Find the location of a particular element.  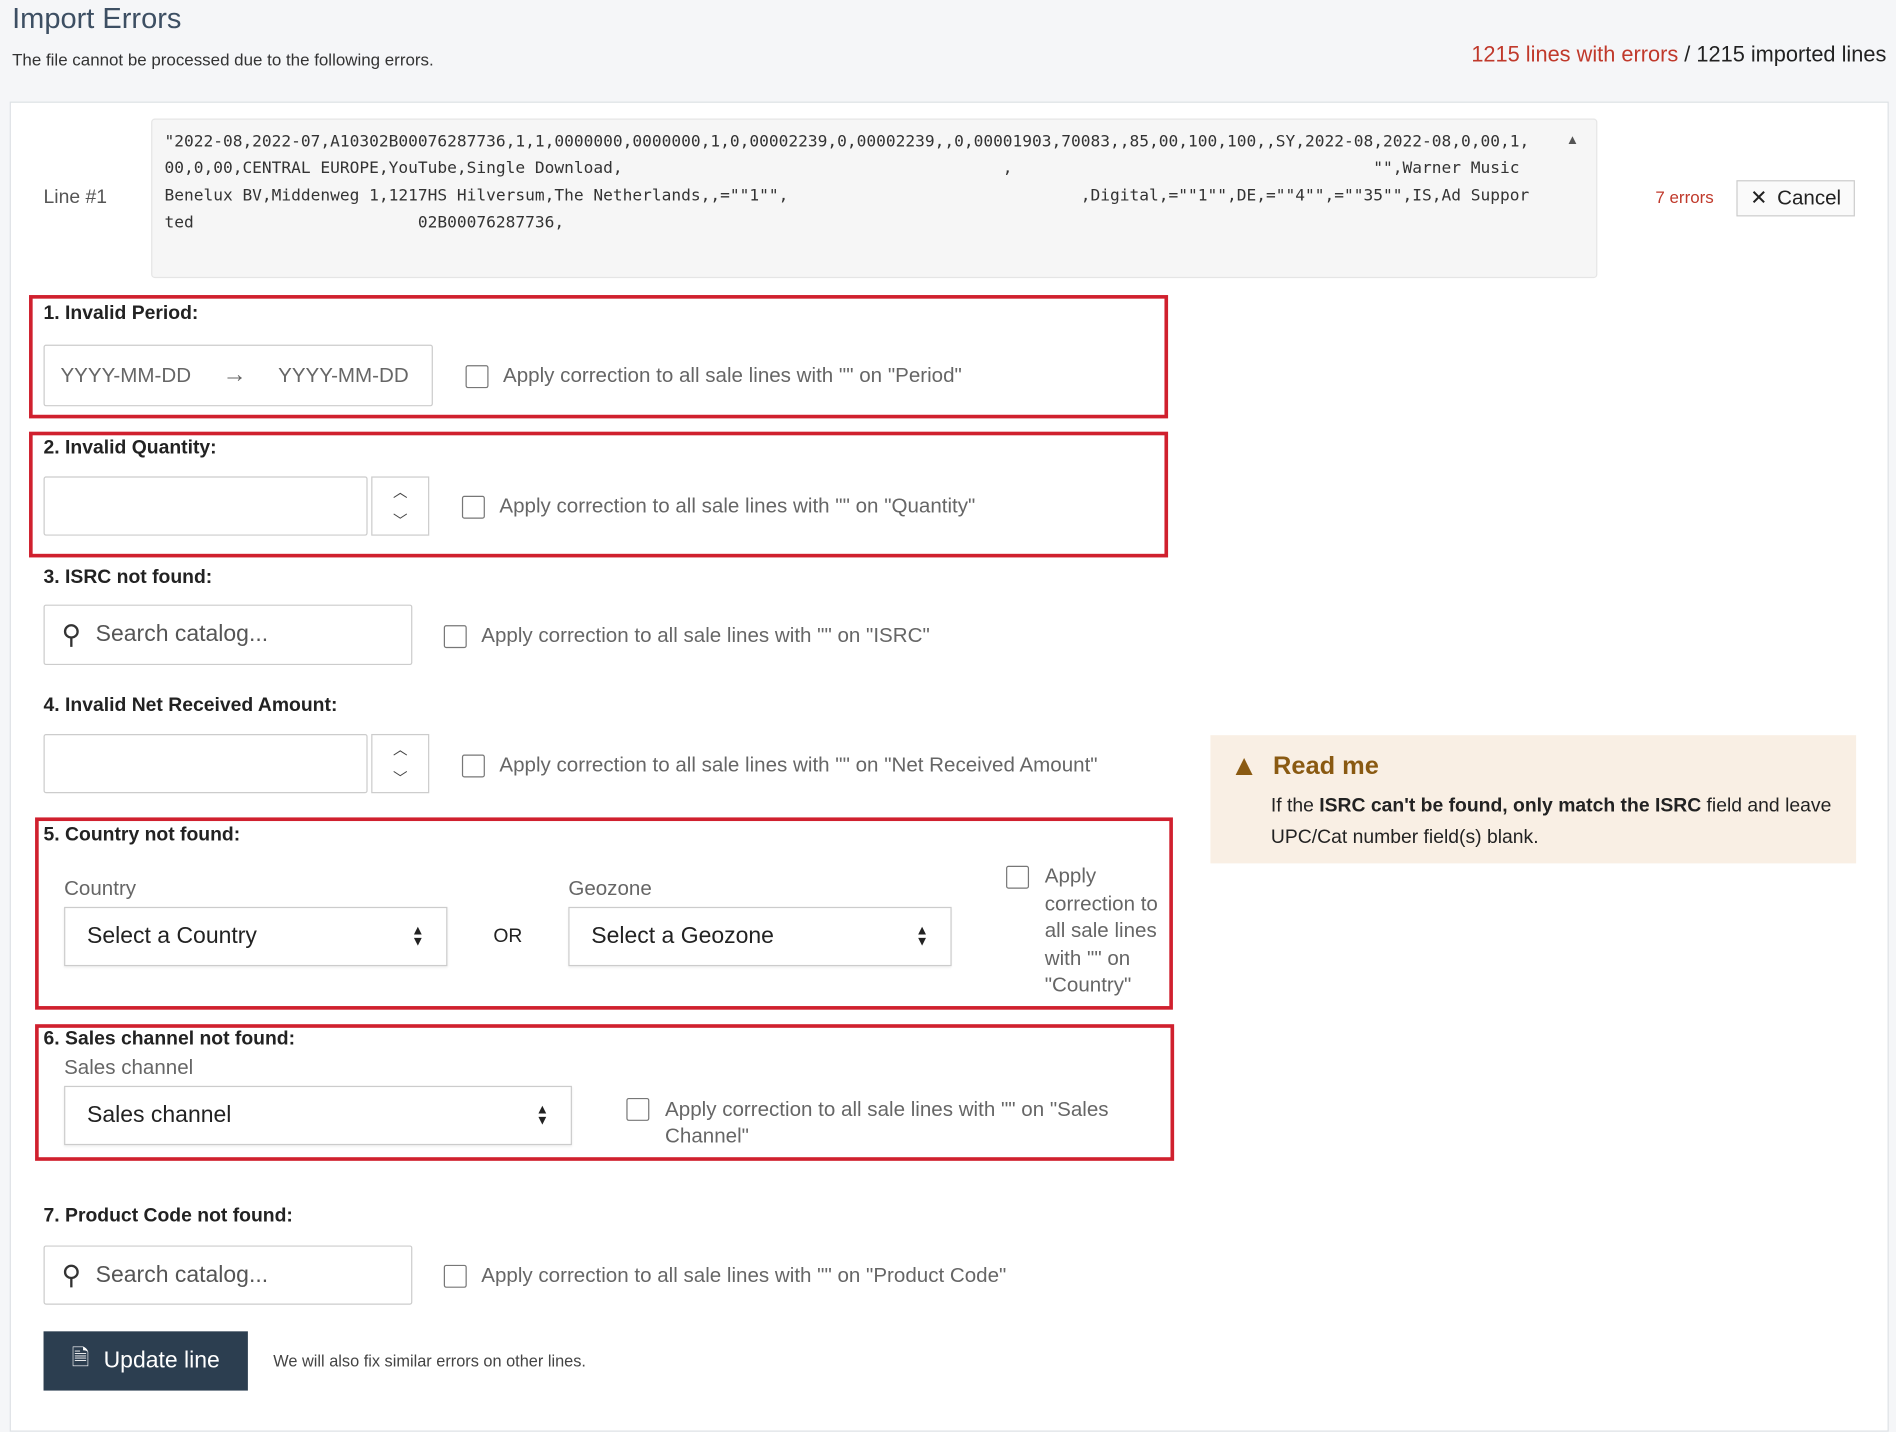

sales-channel-select: Sales channel ▲ ▼ is located at coordinates (318, 1115).